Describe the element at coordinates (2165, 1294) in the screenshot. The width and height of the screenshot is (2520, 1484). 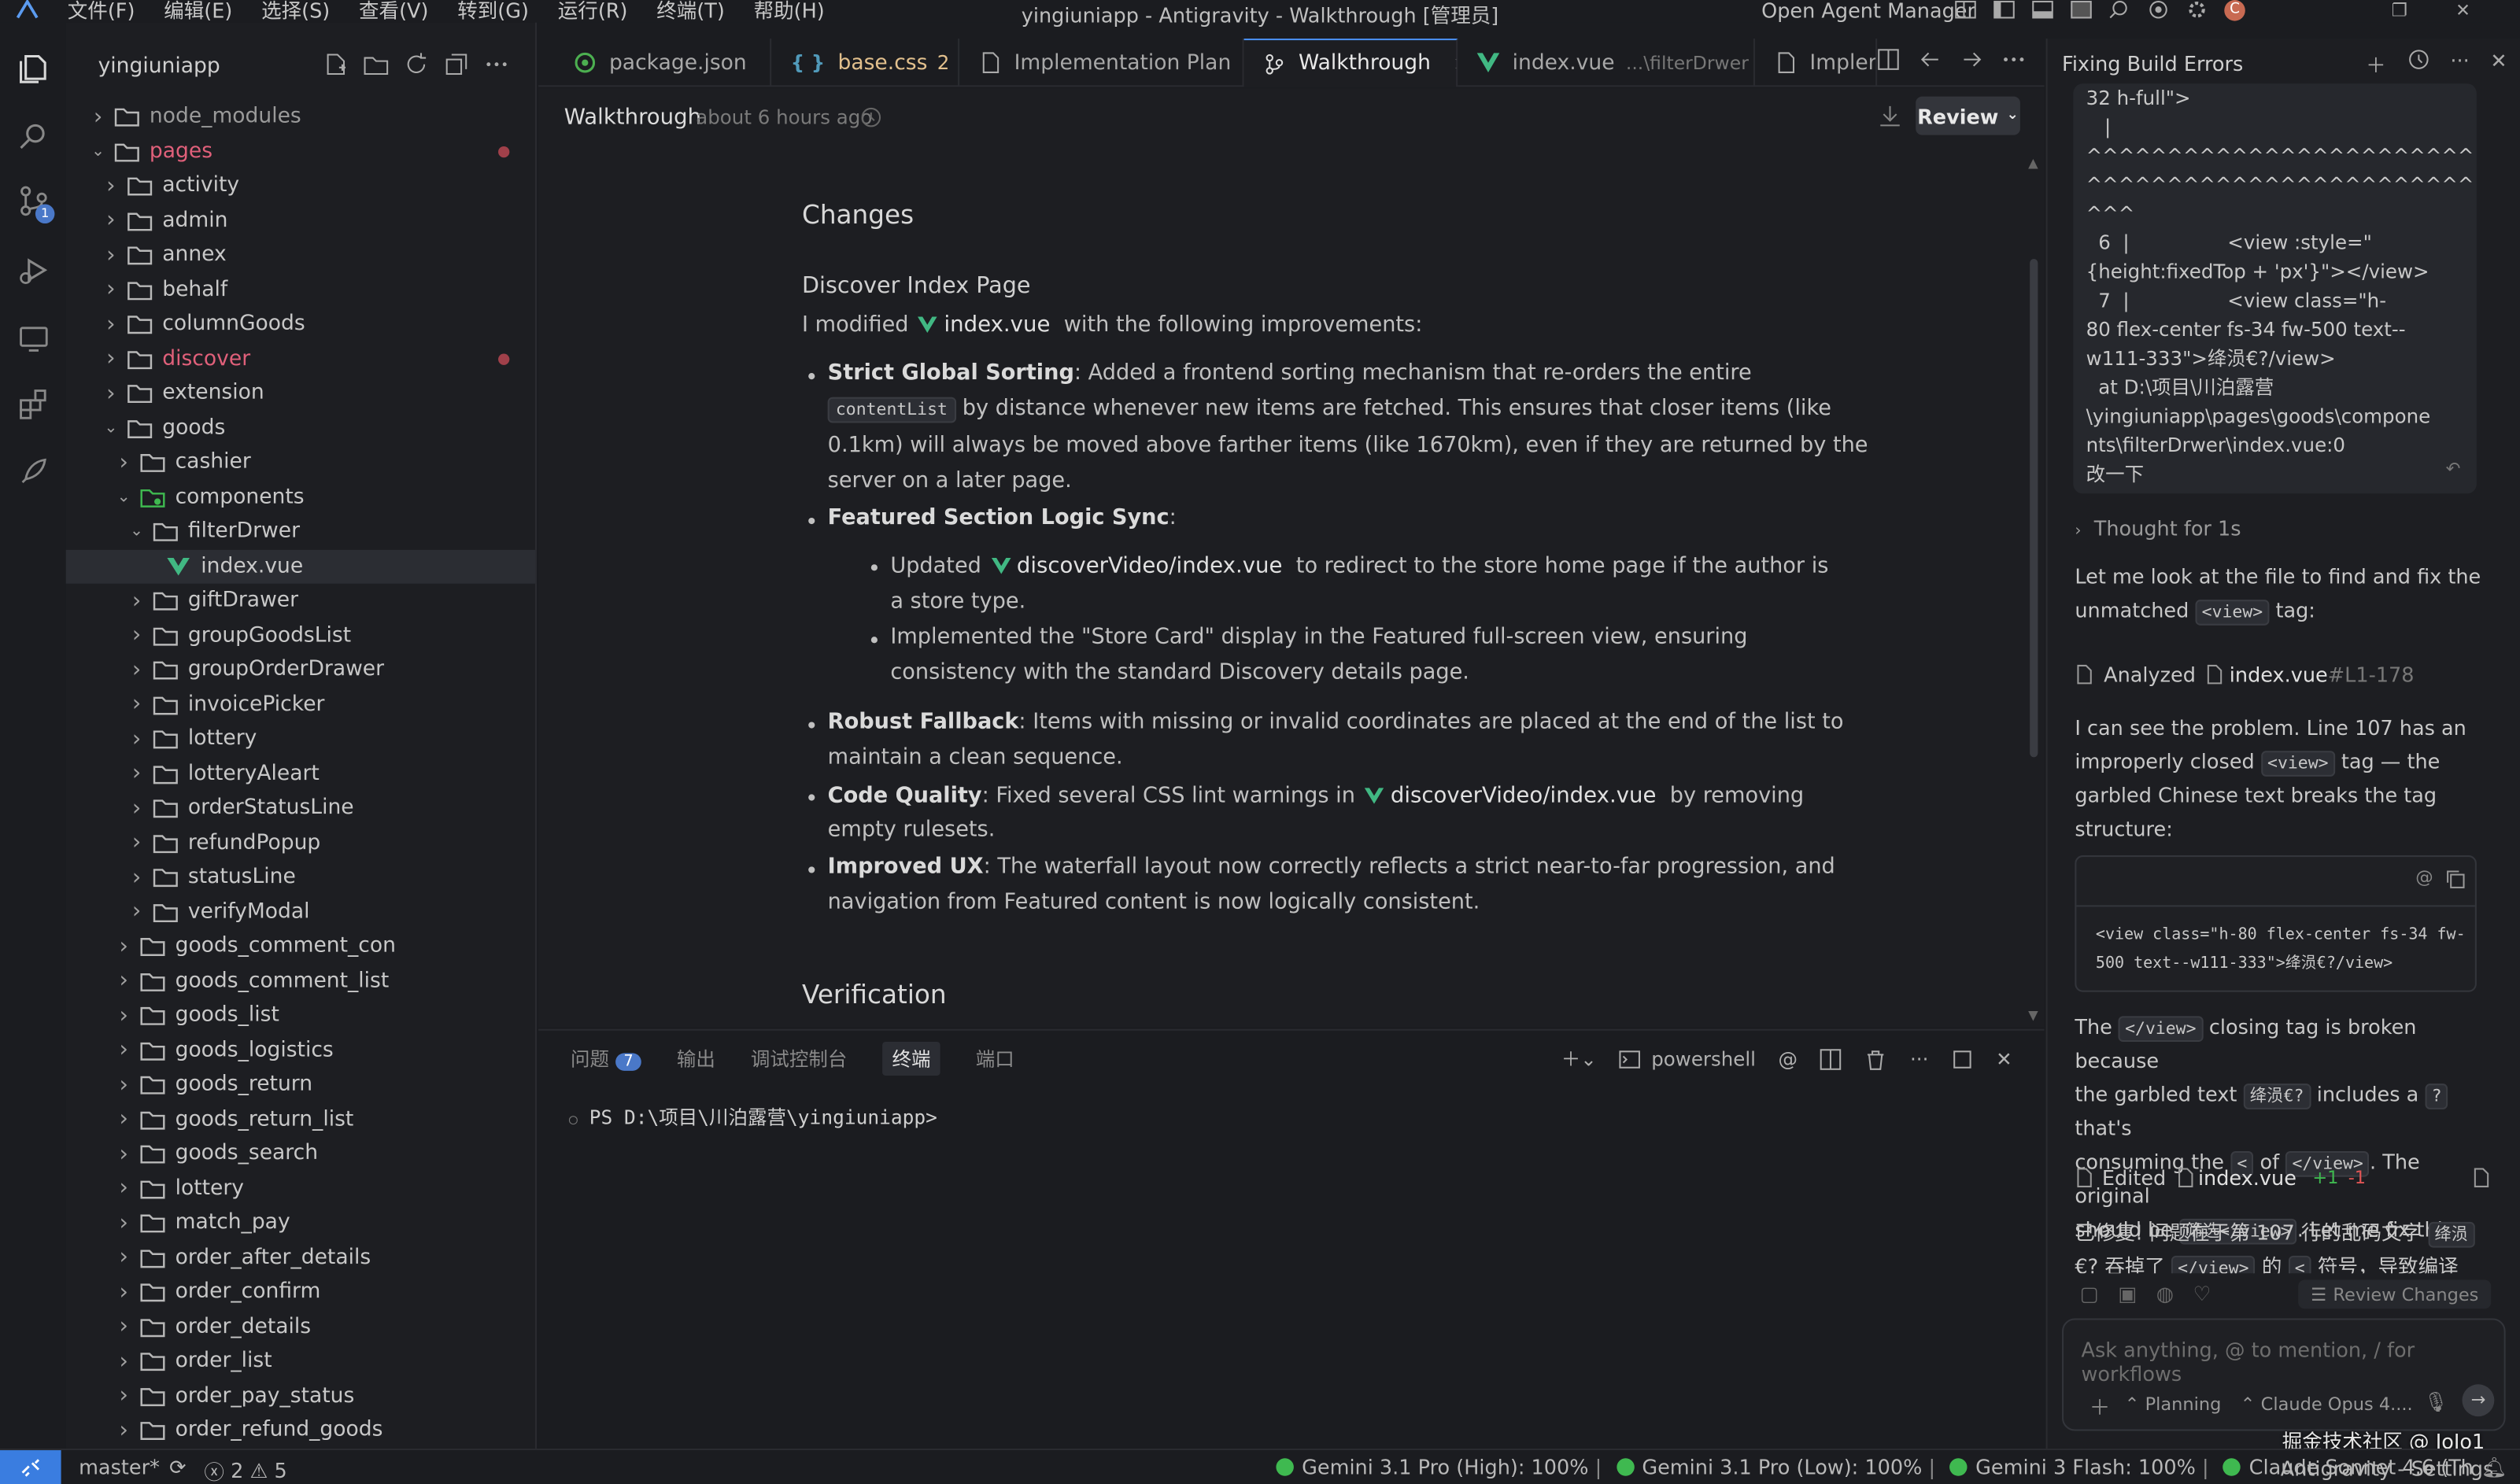
I see `browser-icon: ◍` at that location.